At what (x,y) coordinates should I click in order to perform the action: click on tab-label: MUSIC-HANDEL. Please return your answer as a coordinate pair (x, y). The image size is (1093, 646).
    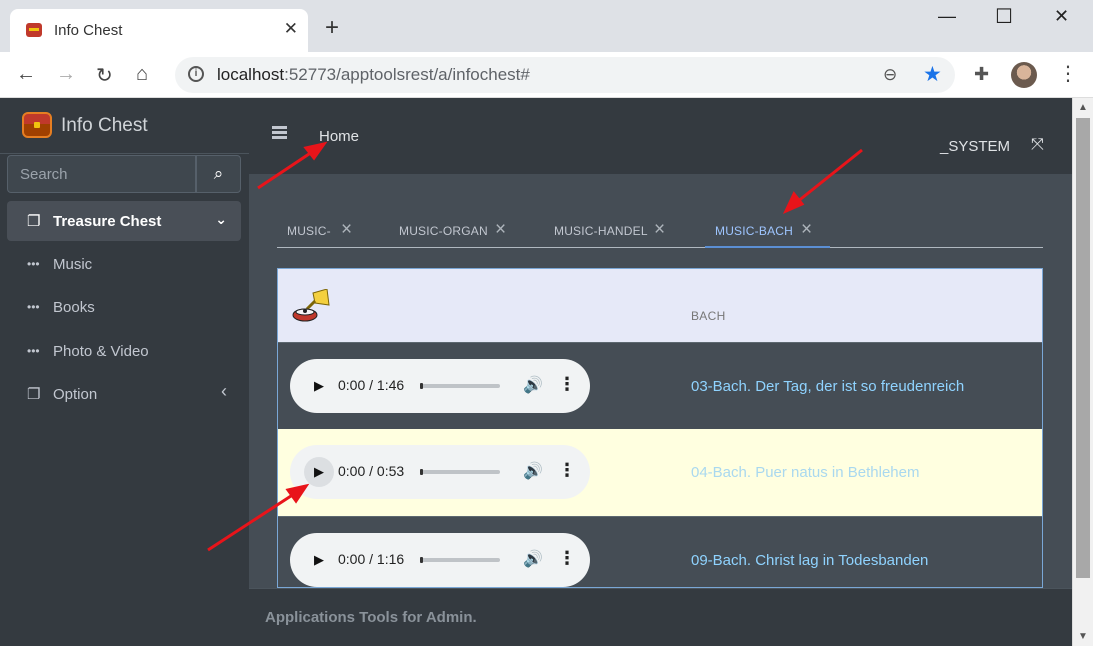
    Looking at the image, I should click on (601, 231).